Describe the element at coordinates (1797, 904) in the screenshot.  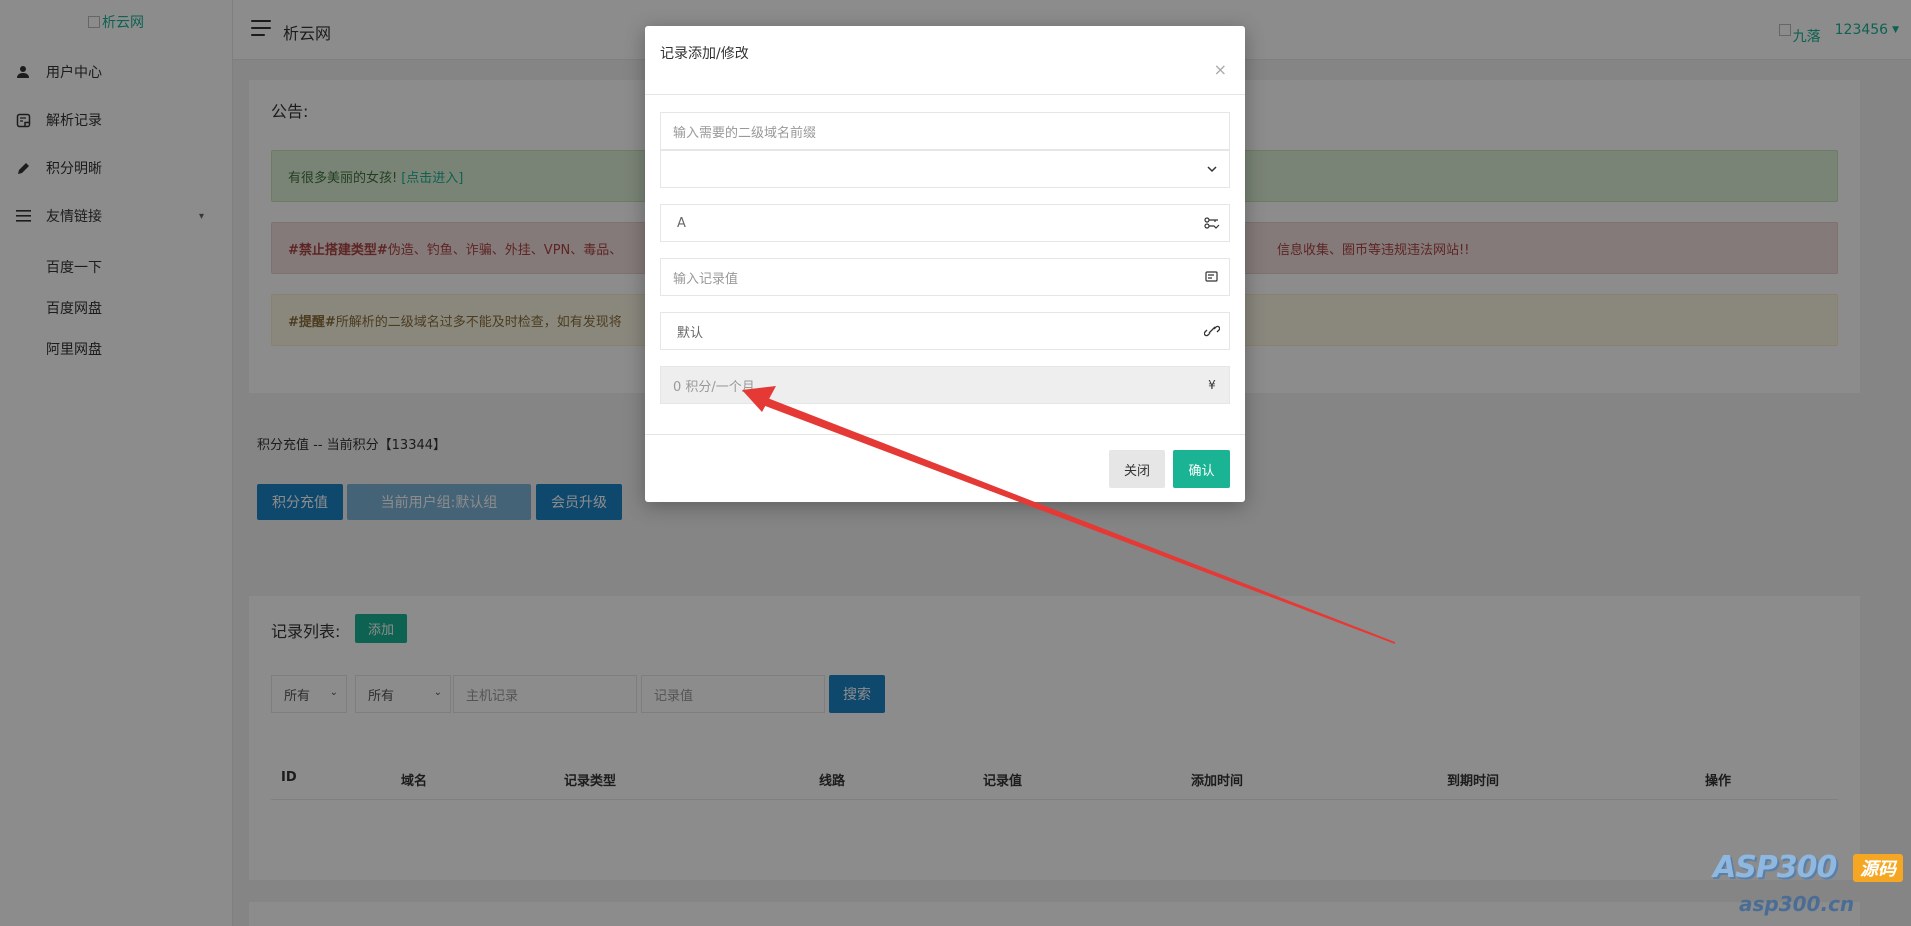
I see `watermark-url: asp300.cn` at that location.